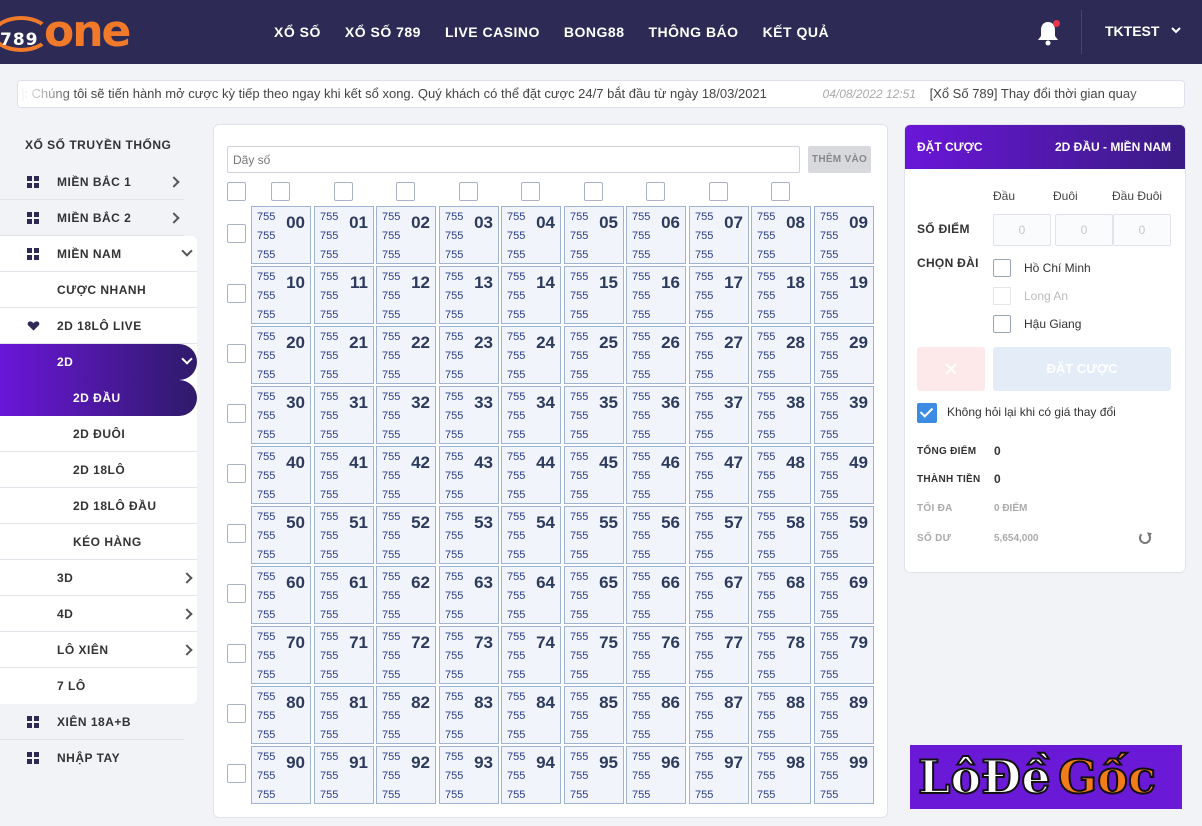 Image resolution: width=1202 pixels, height=826 pixels. I want to click on nav-xo-so: XỔ SỐ, so click(297, 32).